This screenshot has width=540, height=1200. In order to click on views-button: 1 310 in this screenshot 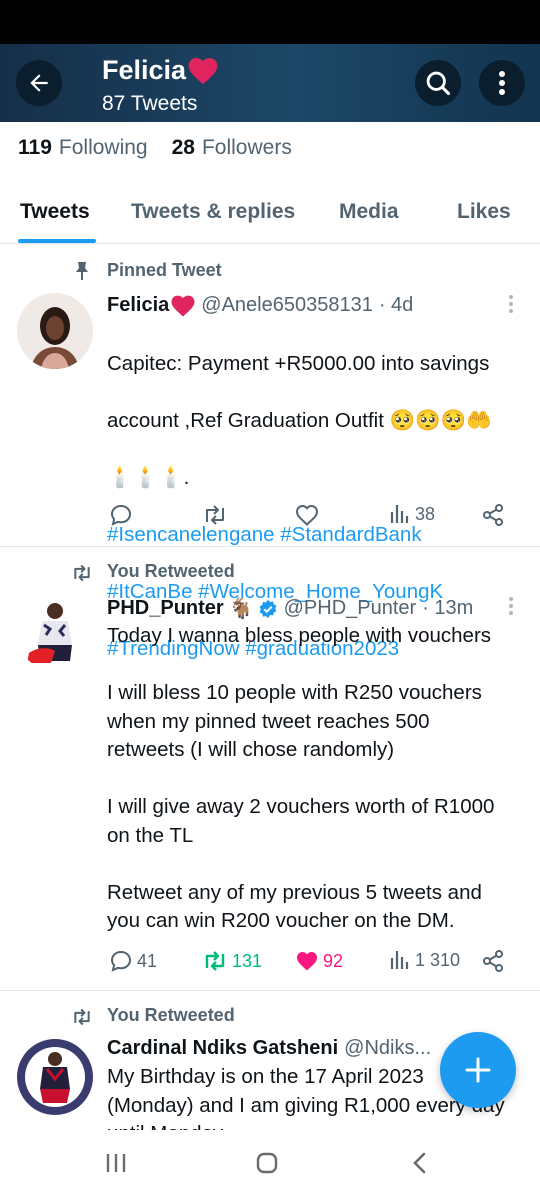, I will do `click(424, 960)`.